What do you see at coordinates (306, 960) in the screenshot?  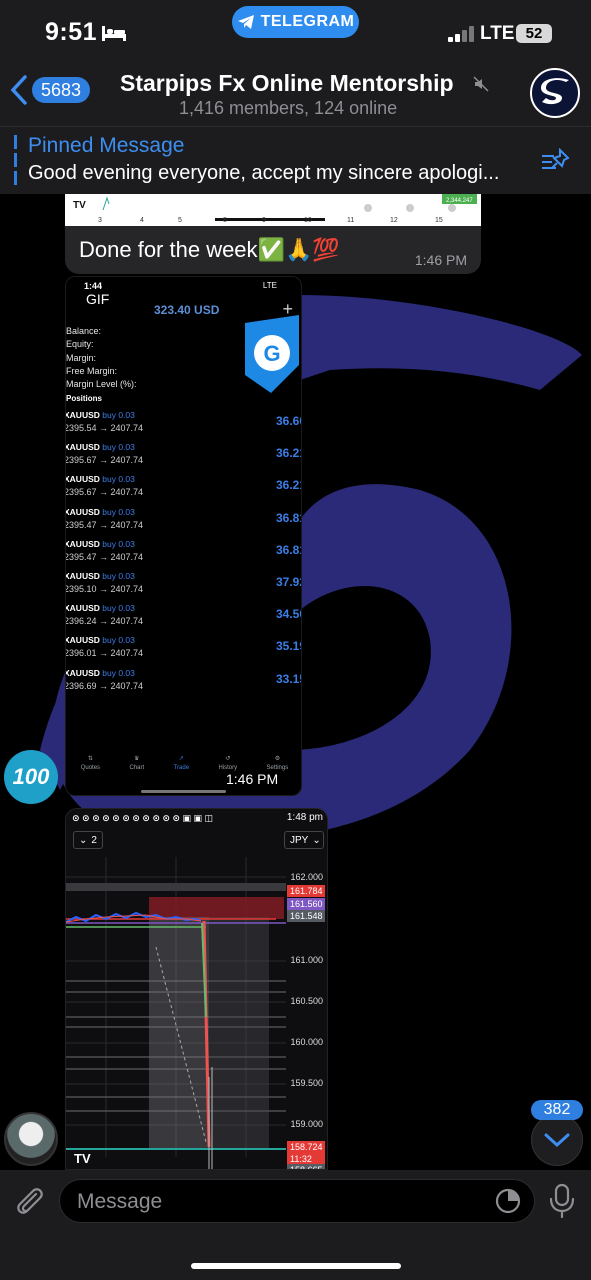 I see `price-axis-label: 161.000` at bounding box center [306, 960].